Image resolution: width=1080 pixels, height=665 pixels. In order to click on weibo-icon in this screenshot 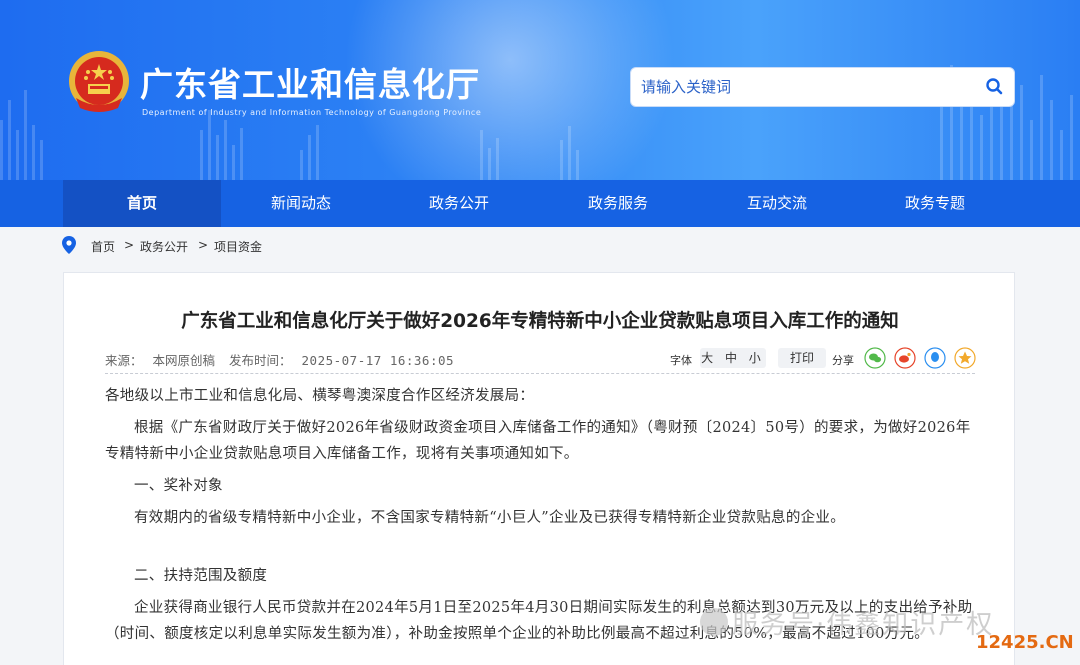, I will do `click(905, 358)`.